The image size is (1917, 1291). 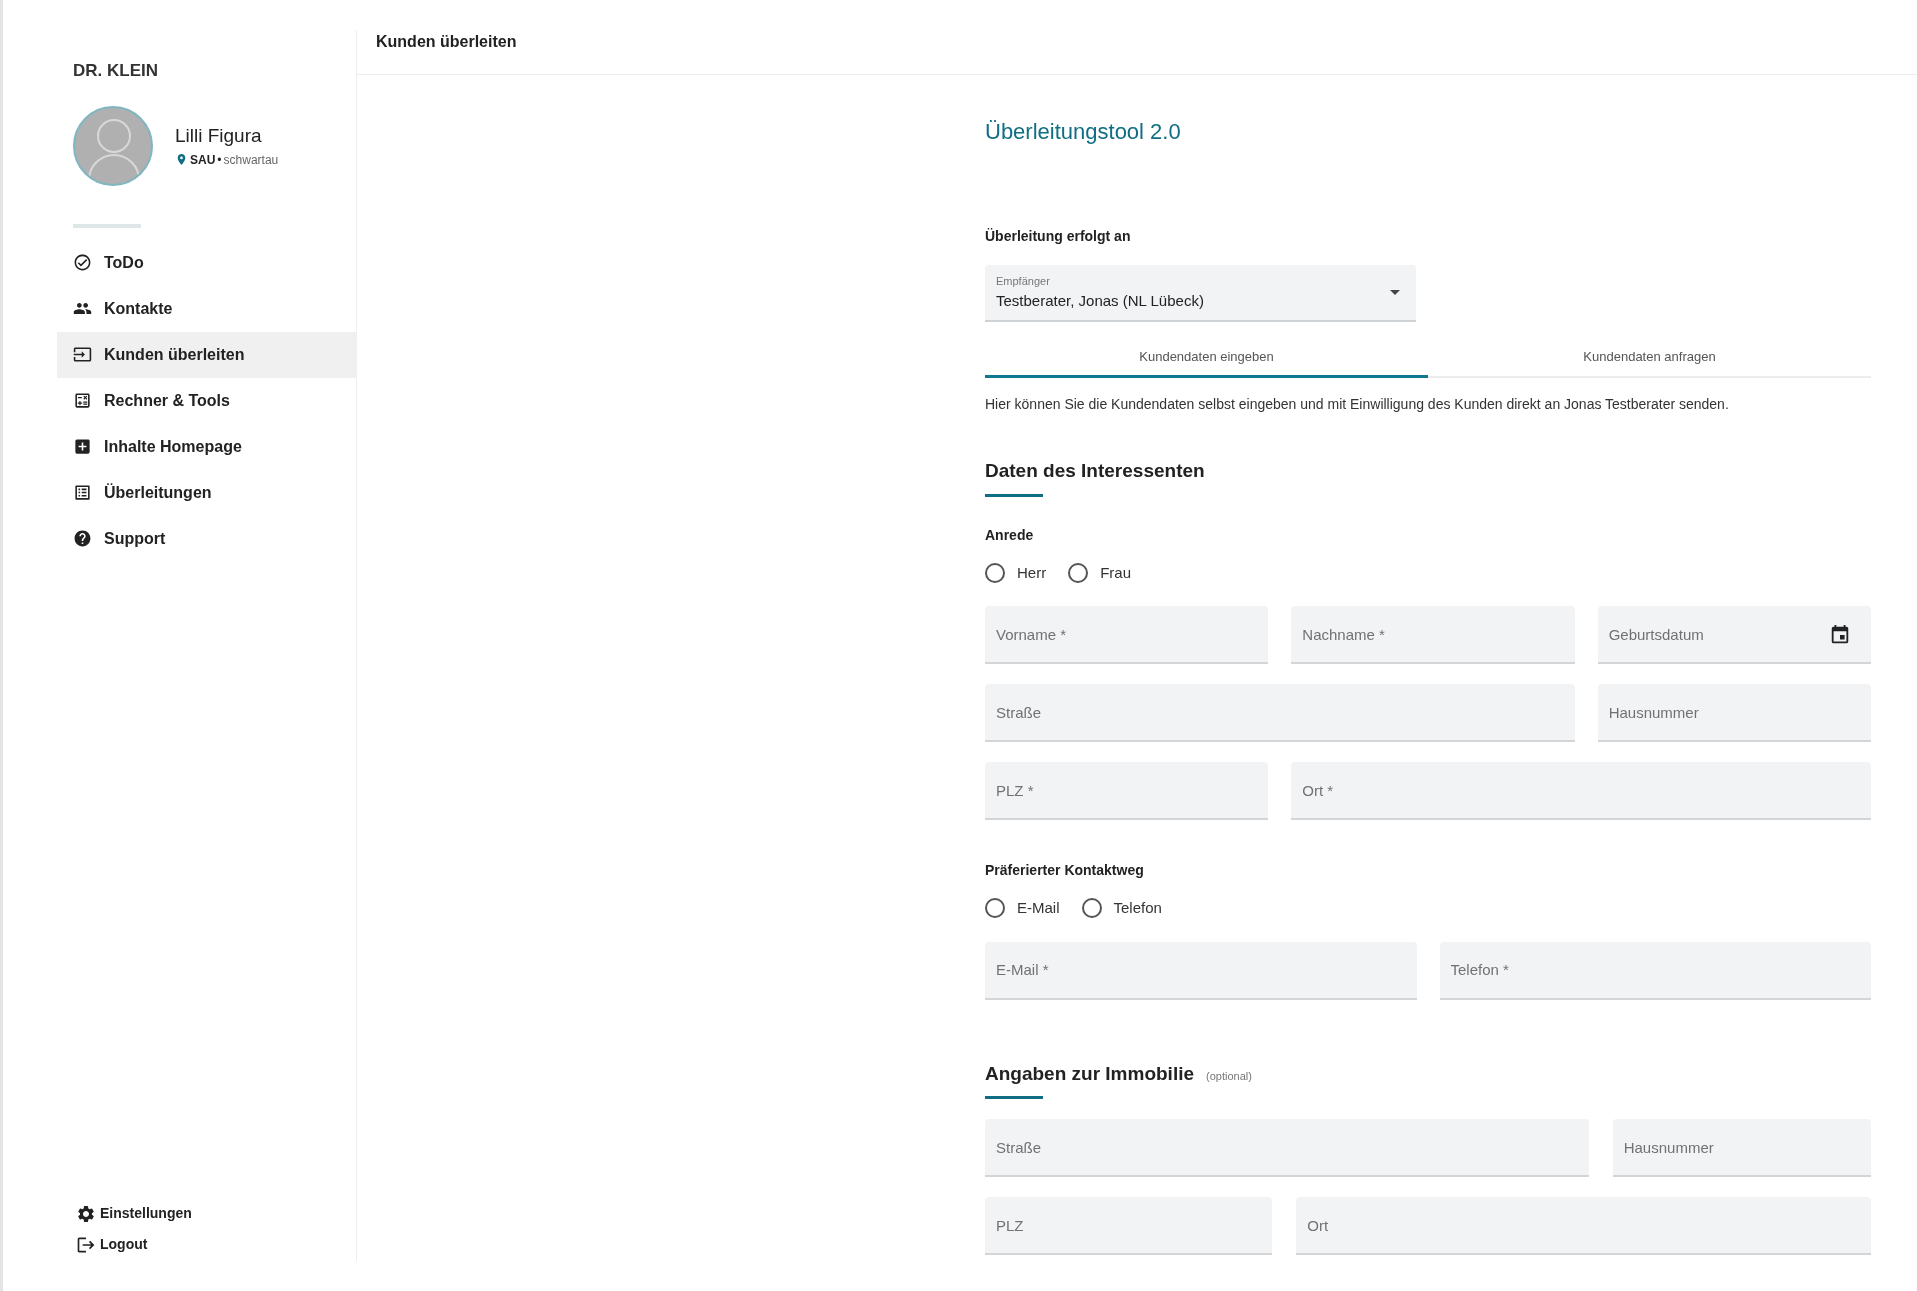 I want to click on user-name: Lilli Figura, so click(x=219, y=136).